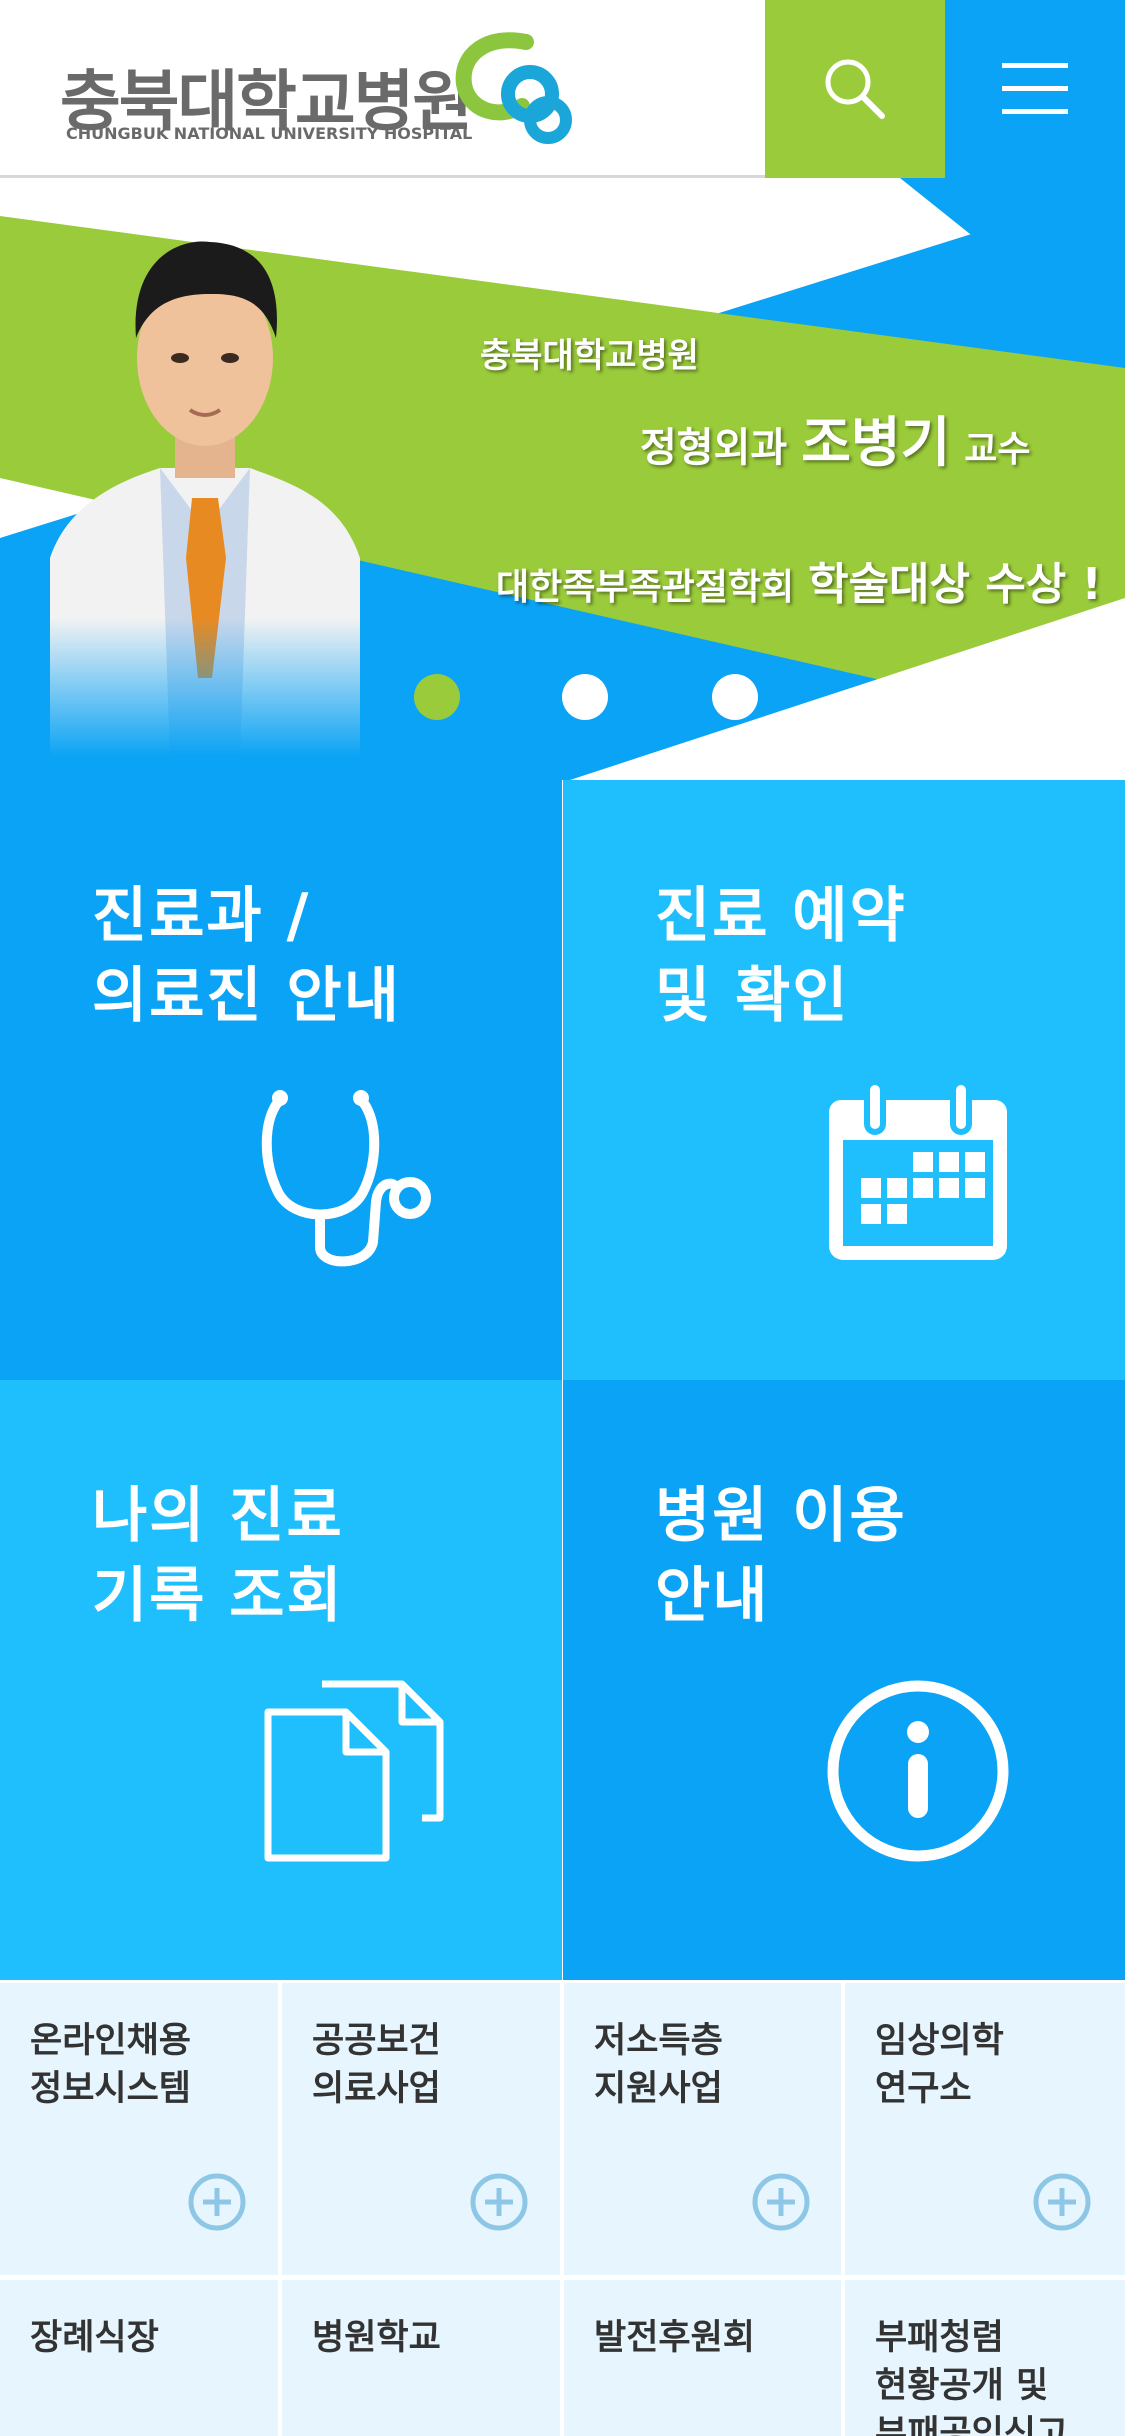 The width and height of the screenshot is (1125, 2436). What do you see at coordinates (269, 133) in the screenshot?
I see `logo-subtext: CHUNGBUK NATIONAL UNIVERSITY HOSPITAL` at bounding box center [269, 133].